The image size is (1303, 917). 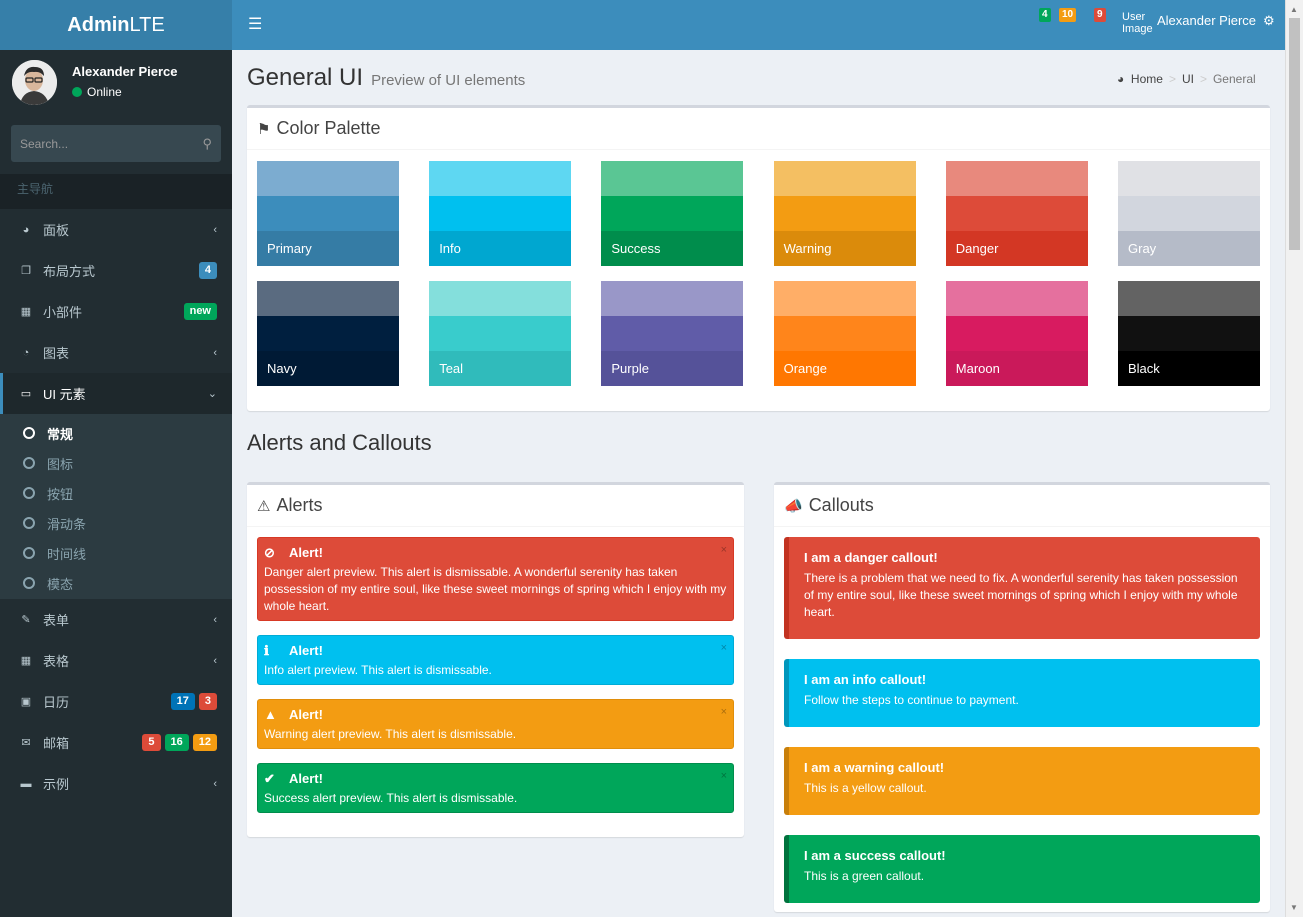 I want to click on sidebar-item-label: UI 元素, so click(x=64, y=394).